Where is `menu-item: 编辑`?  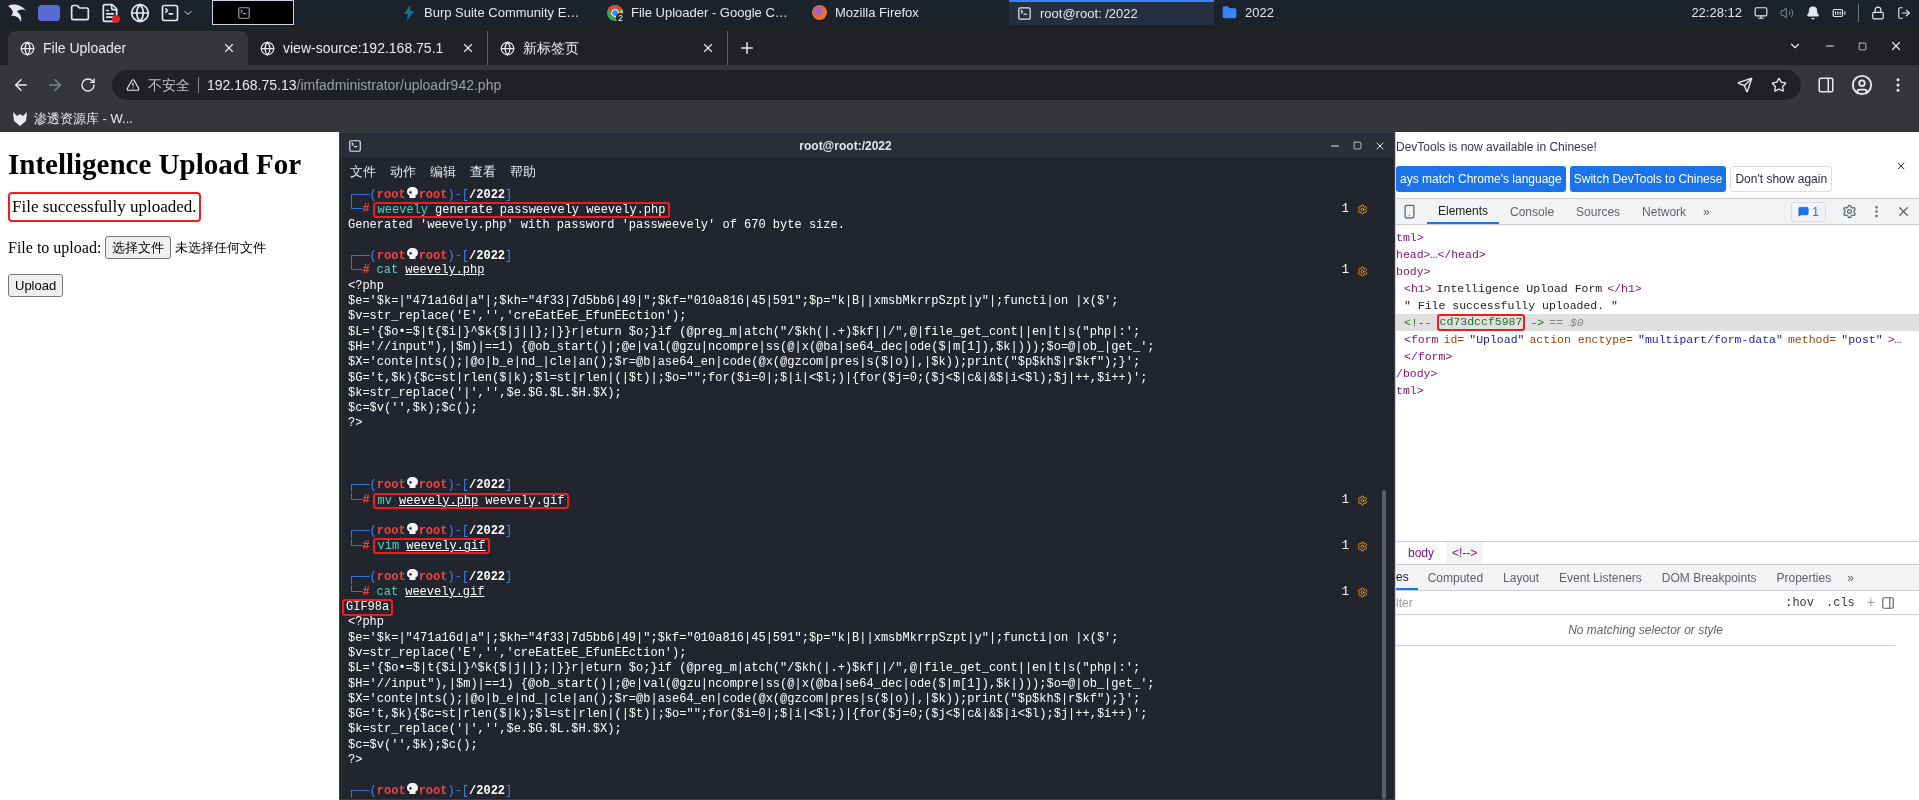 menu-item: 编辑 is located at coordinates (443, 171).